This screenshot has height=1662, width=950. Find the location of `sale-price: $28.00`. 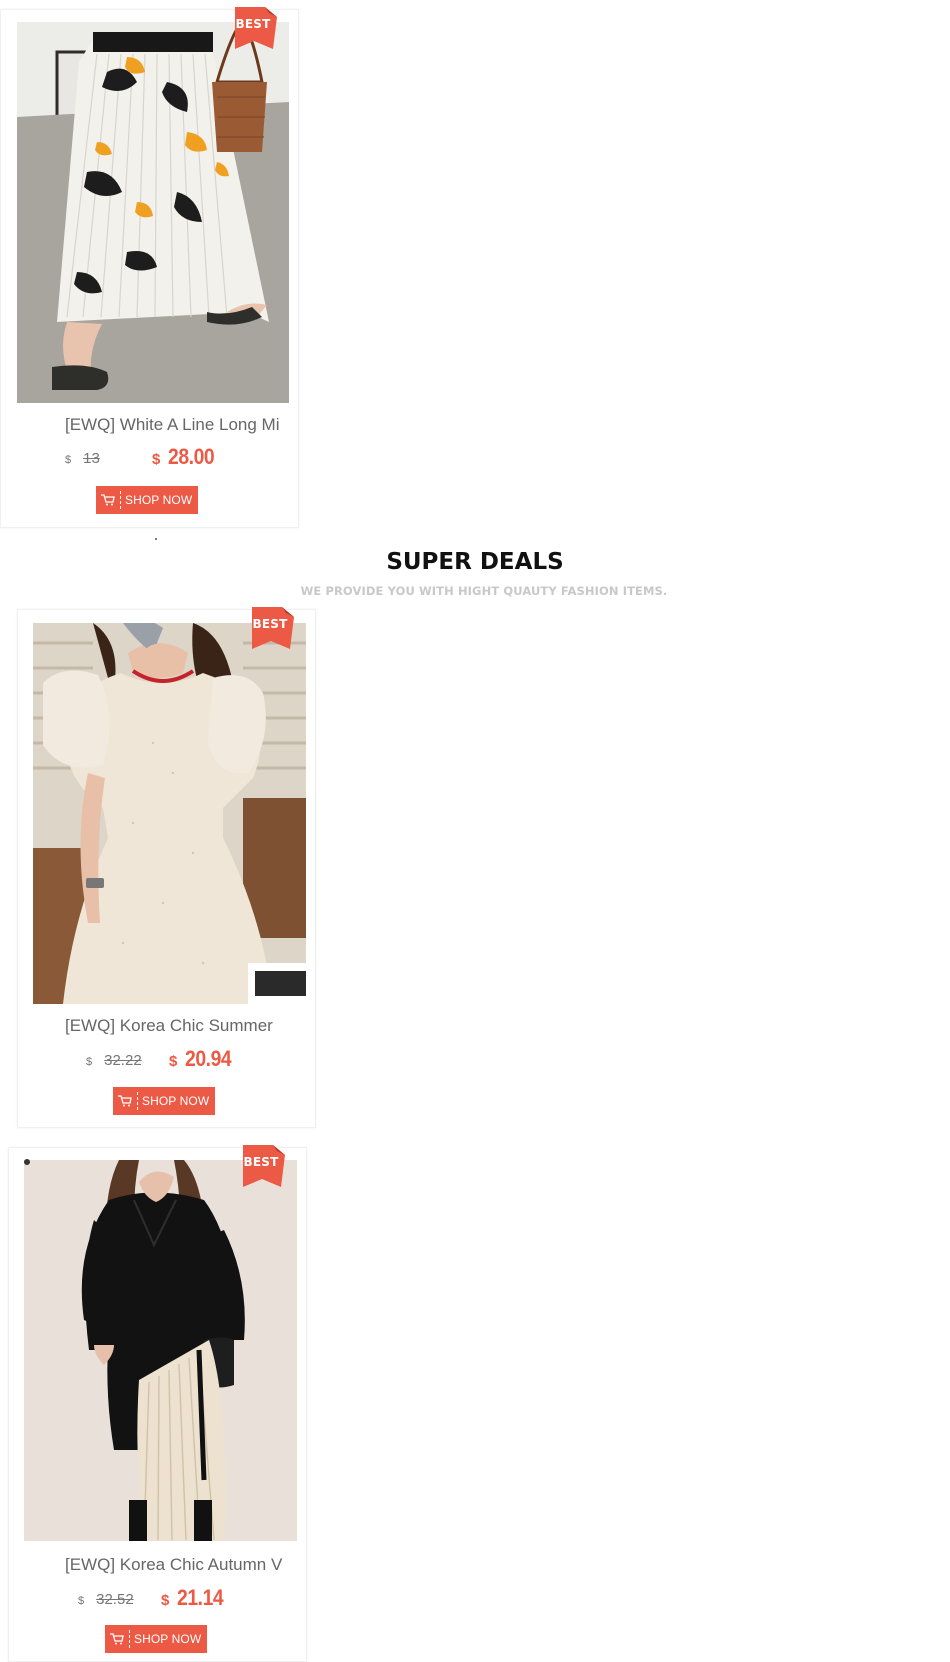

sale-price: $28.00 is located at coordinates (183, 456).